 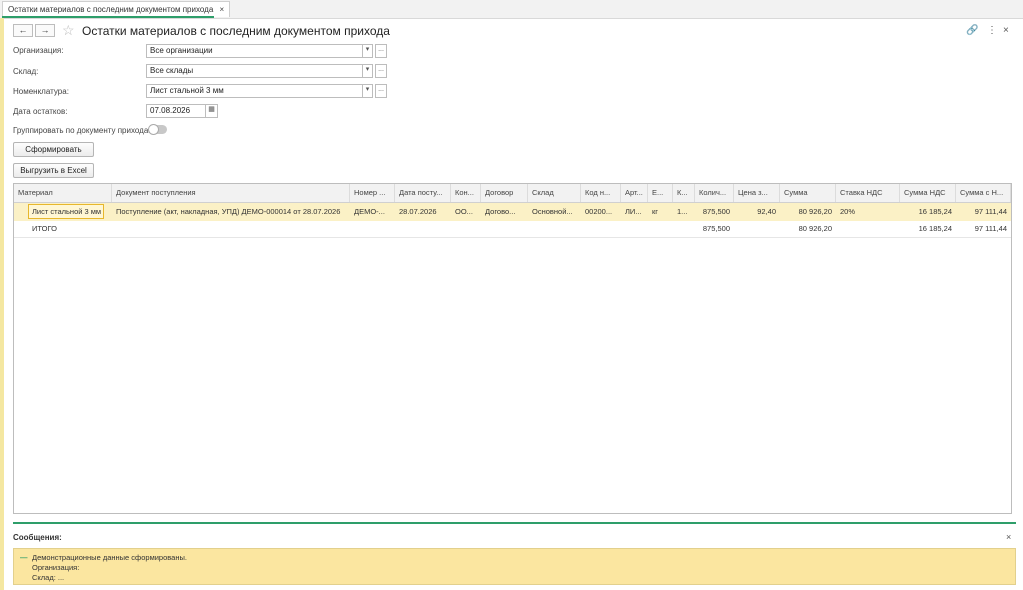 I want to click on messages-close-icon: ×, so click(x=1008, y=537).